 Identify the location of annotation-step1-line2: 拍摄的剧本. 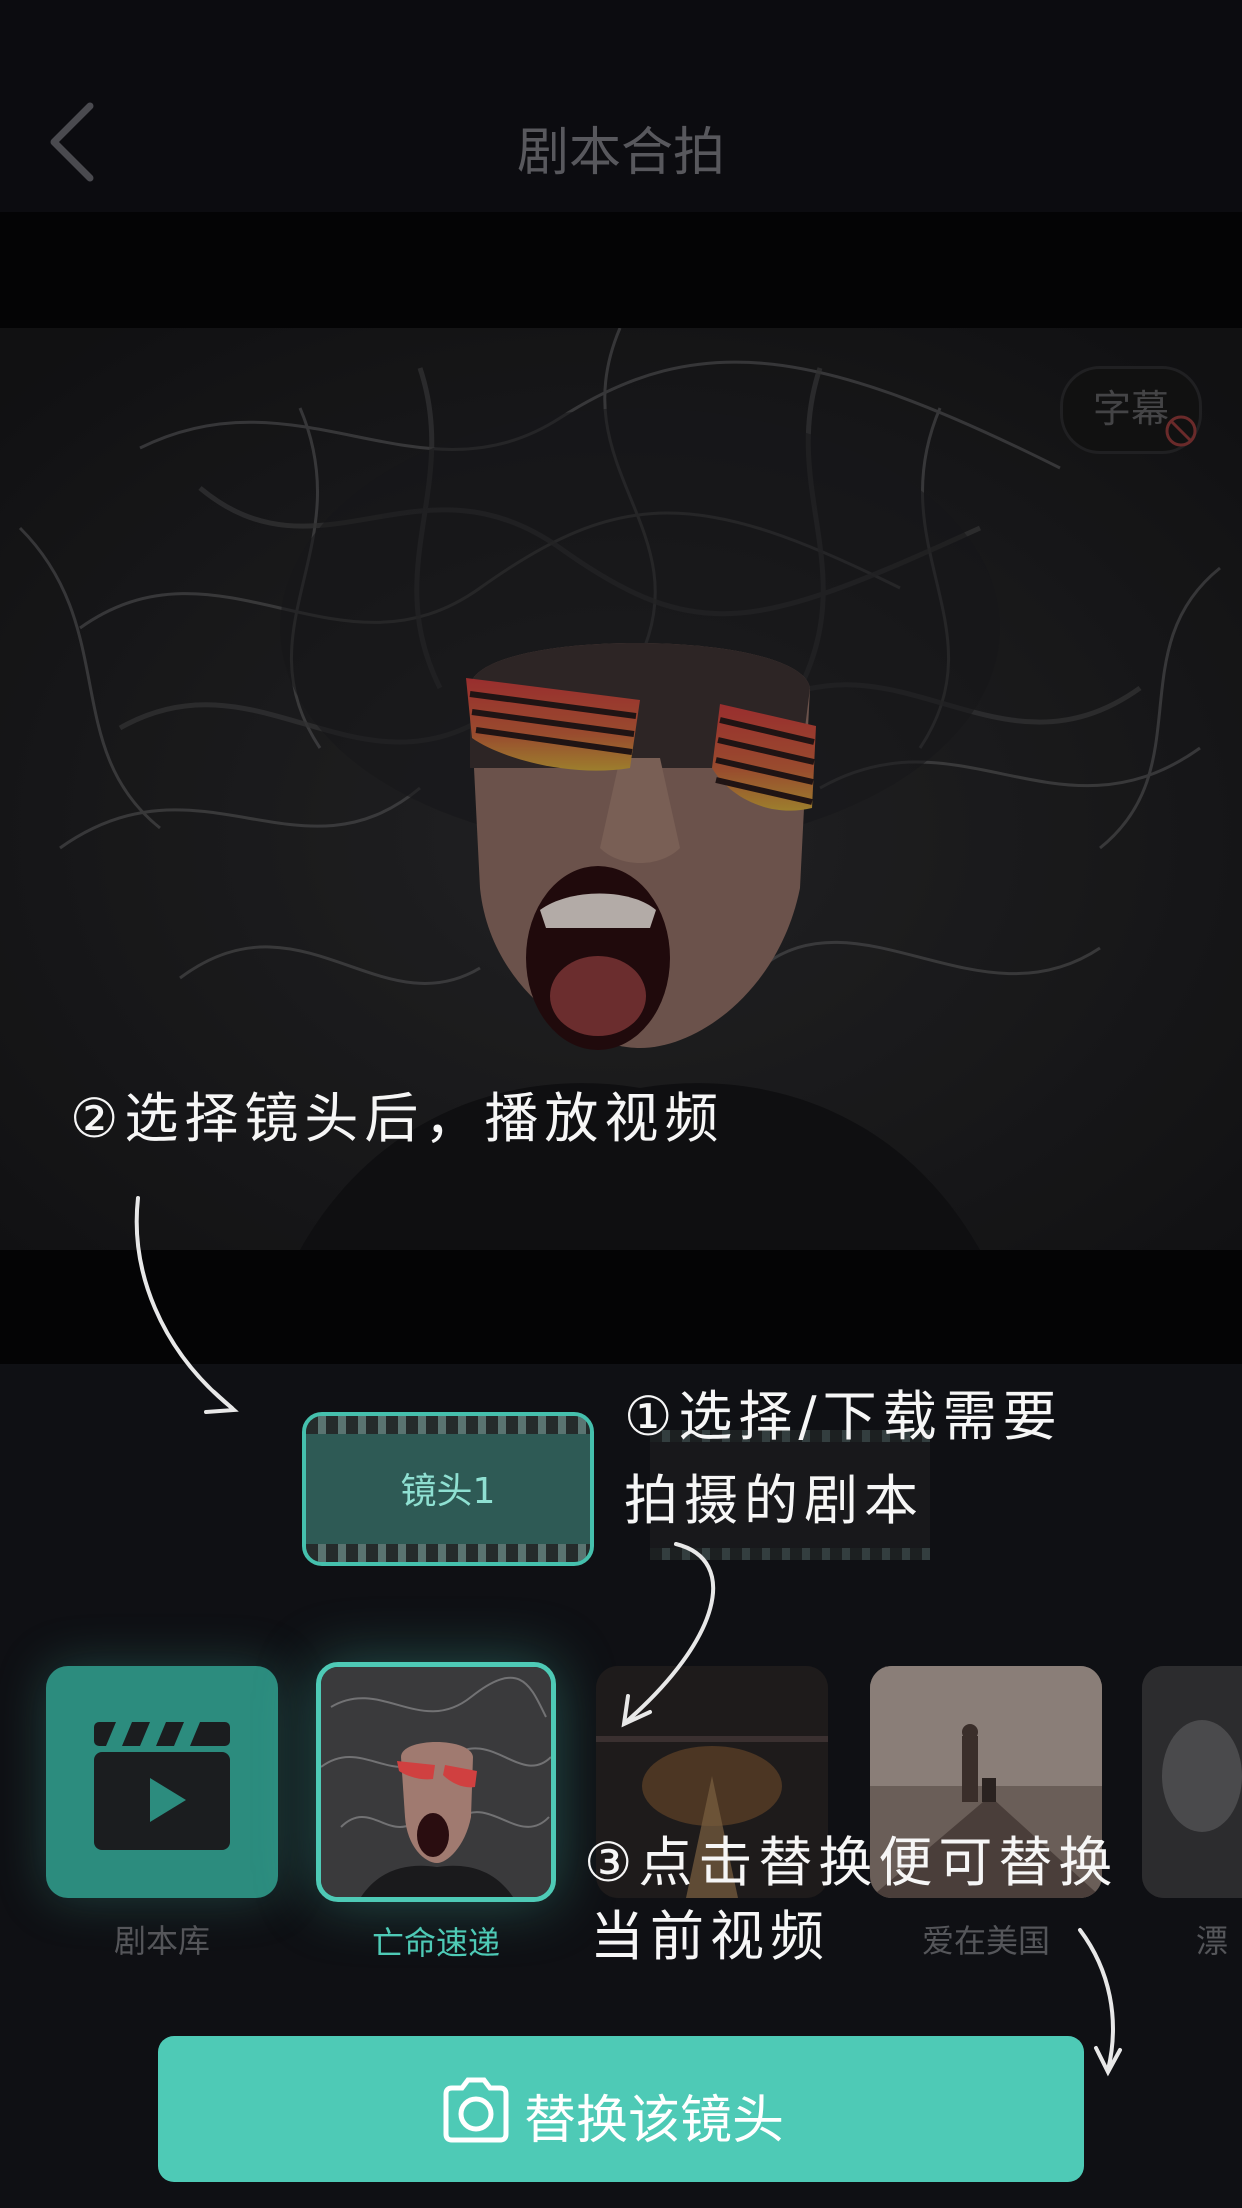
(774, 1500).